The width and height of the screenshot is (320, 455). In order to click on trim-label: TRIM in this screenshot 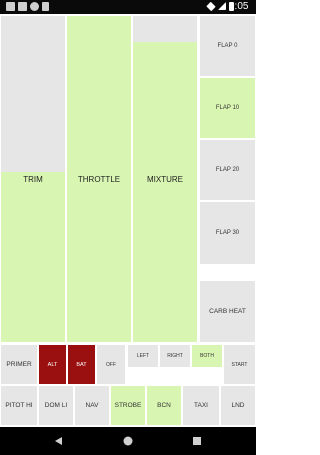, I will do `click(33, 179)`.